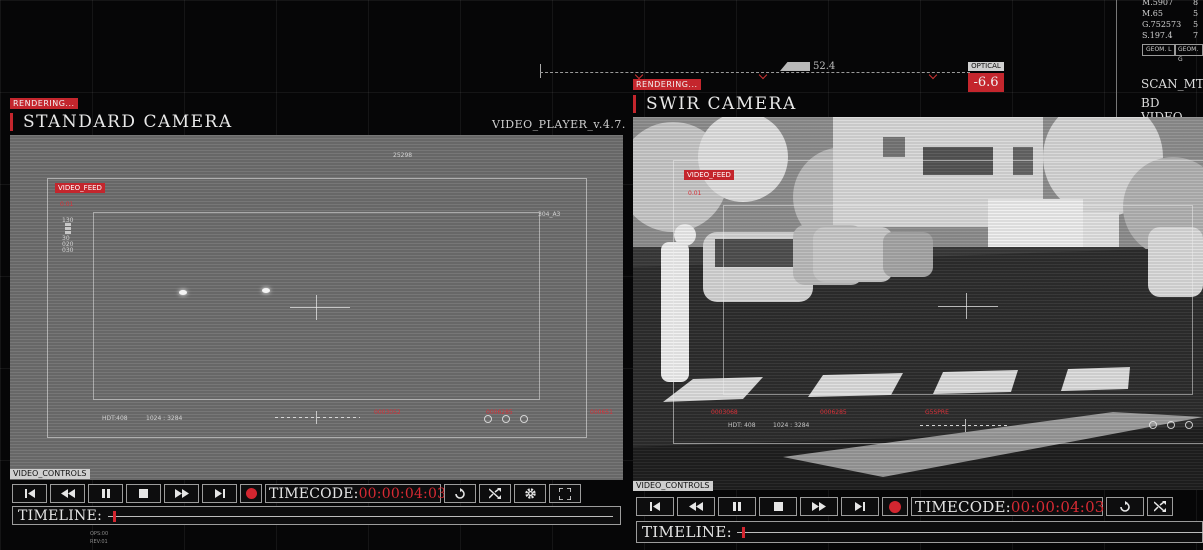 The height and width of the screenshot is (550, 1203). I want to click on geom-g-button: GEOM. G, so click(1188, 53).